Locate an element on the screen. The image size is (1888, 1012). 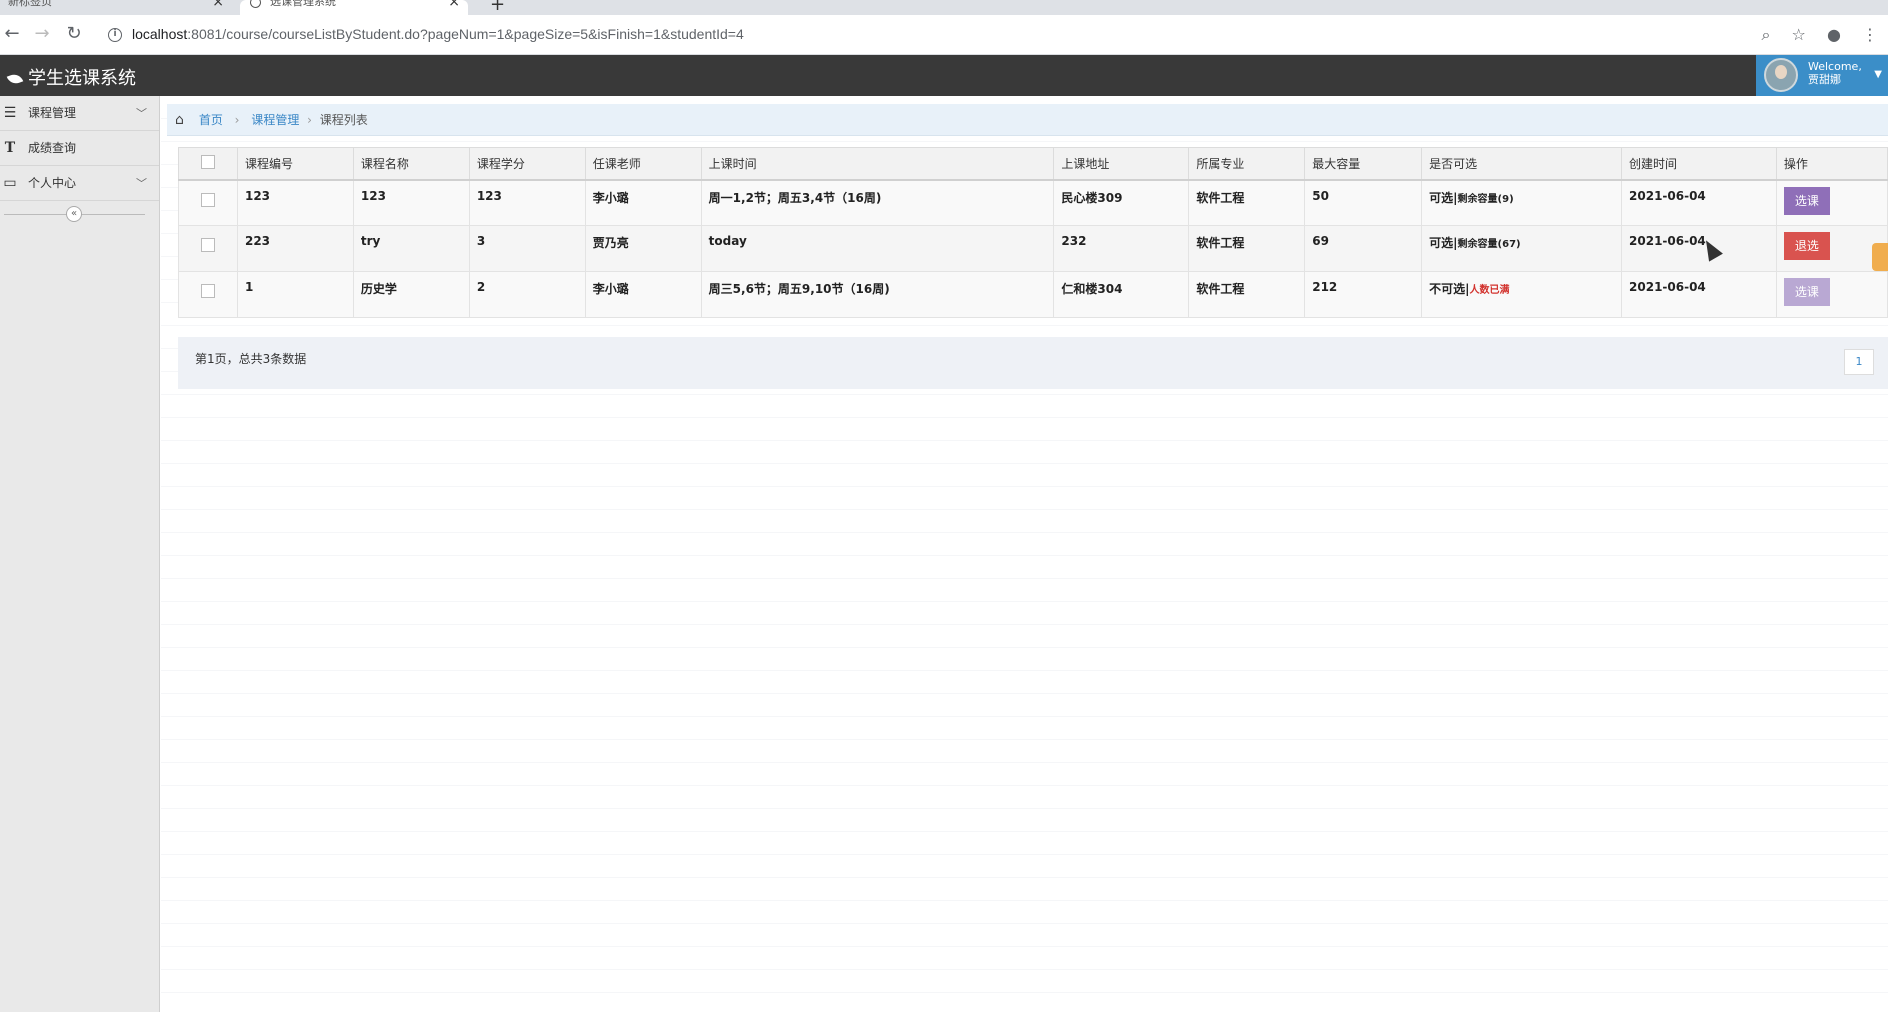
leaf-icon is located at coordinates (15, 79).